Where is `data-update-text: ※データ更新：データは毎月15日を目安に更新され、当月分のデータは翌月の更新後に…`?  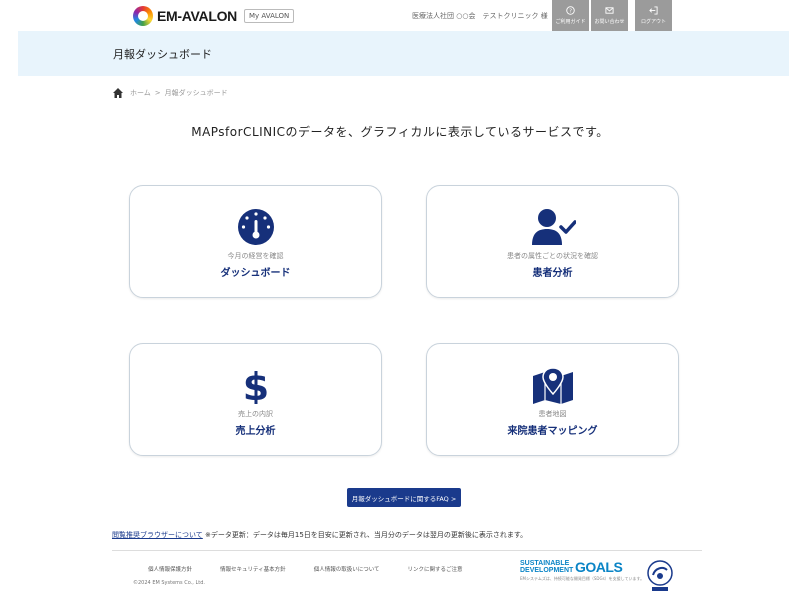
data-update-text: ※データ更新：データは毎月15日を目安に更新され、当月分のデータは翌月の更新後に… is located at coordinates (366, 535).